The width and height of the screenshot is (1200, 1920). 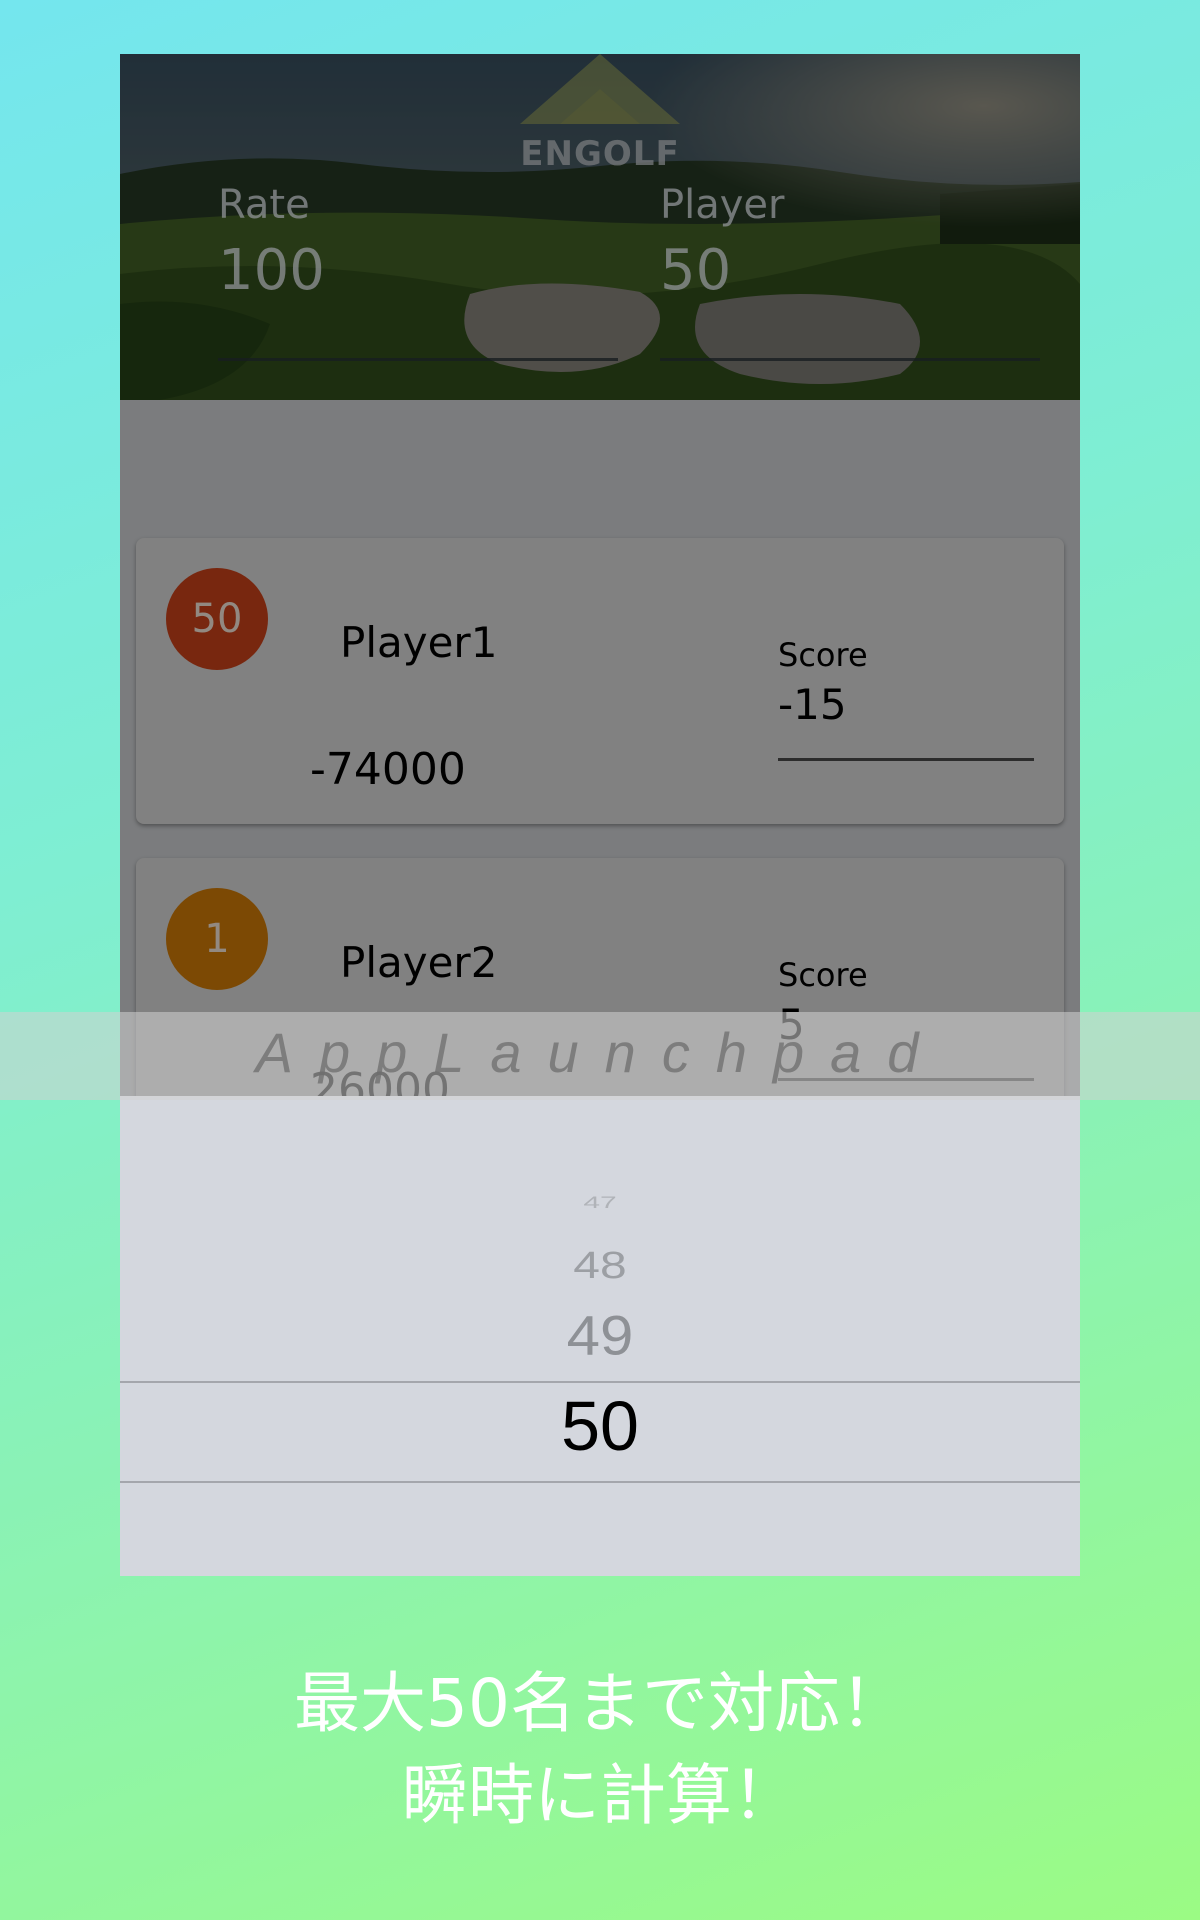 What do you see at coordinates (600, 1795) in the screenshot?
I see `caption-line-2: 瞬時に計算！` at bounding box center [600, 1795].